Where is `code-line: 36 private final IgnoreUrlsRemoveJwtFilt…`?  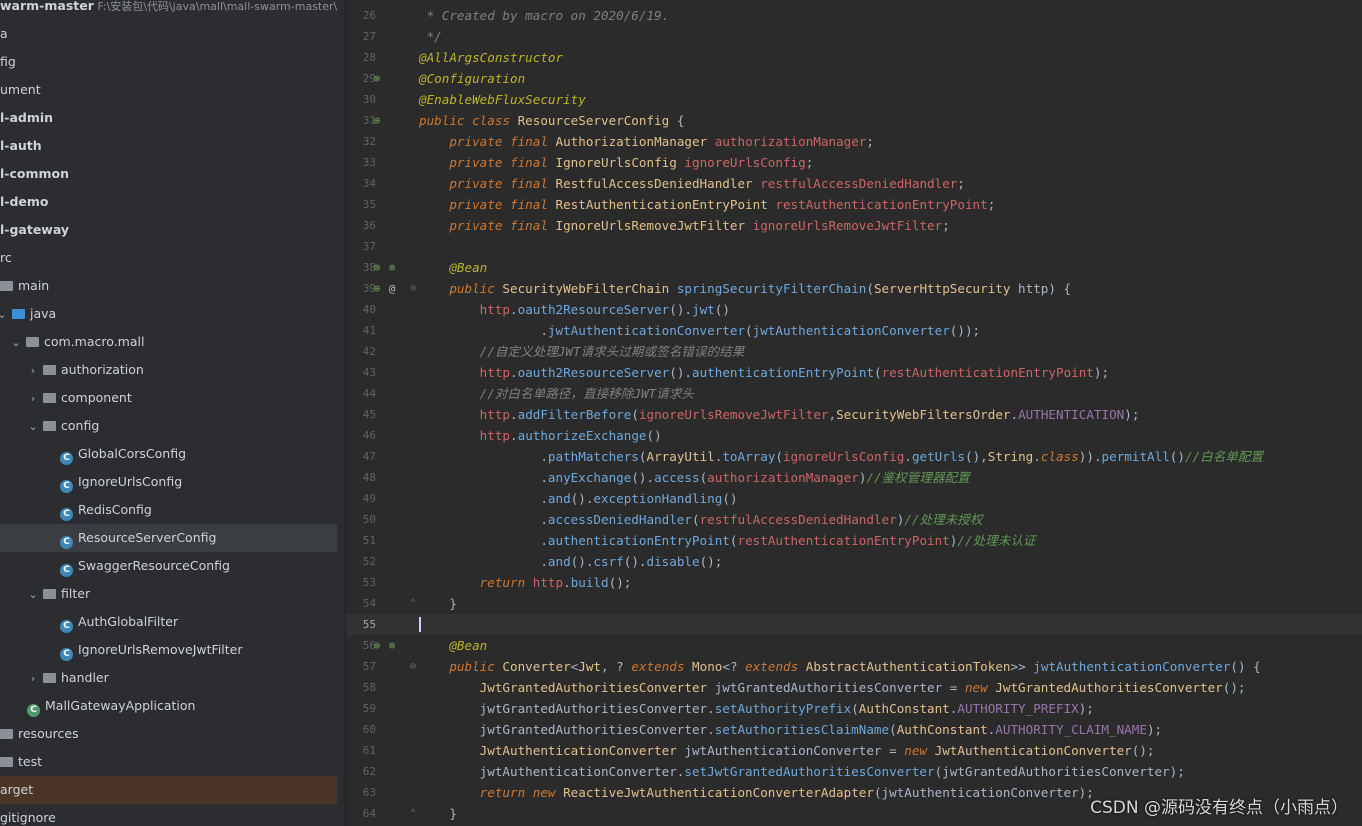 code-line: 36 private final IgnoreUrlsRemoveJwtFilt… is located at coordinates (854, 225).